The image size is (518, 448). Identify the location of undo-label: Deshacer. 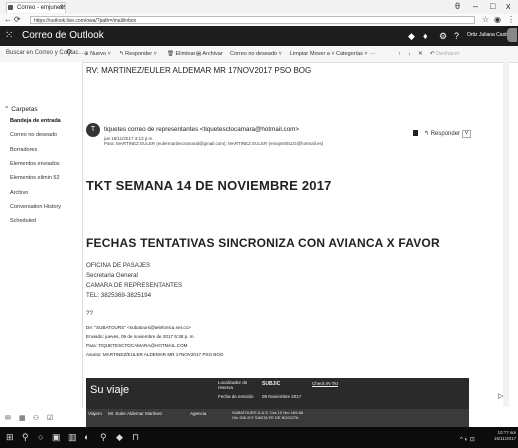
(448, 54).